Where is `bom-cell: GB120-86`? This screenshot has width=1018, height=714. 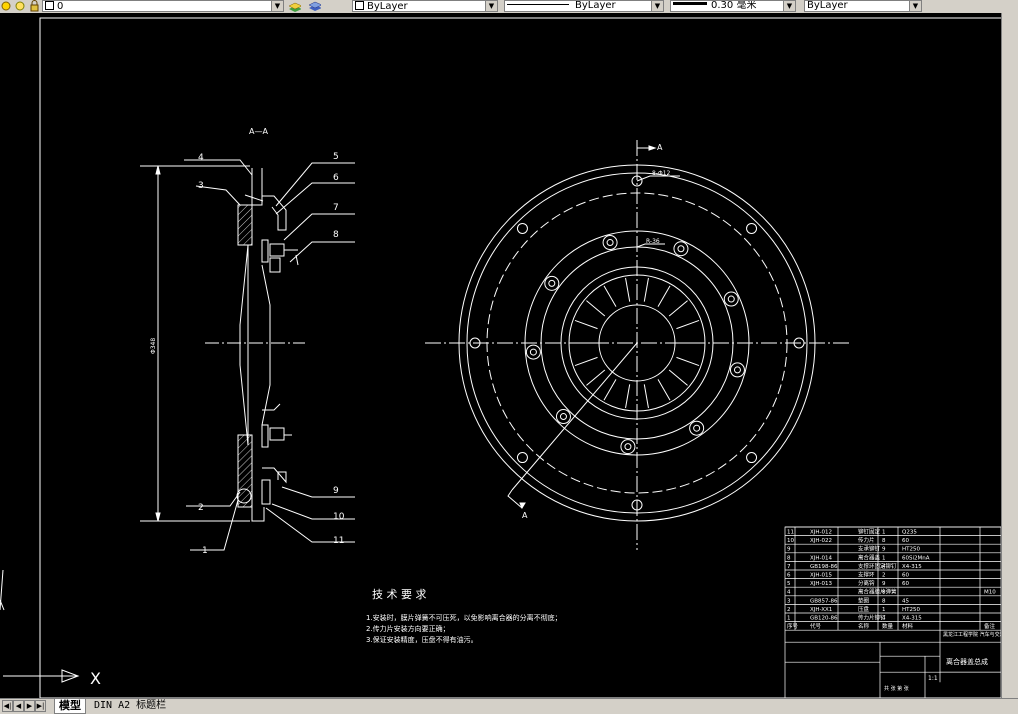
bom-cell: GB120-86 is located at coordinates (824, 619).